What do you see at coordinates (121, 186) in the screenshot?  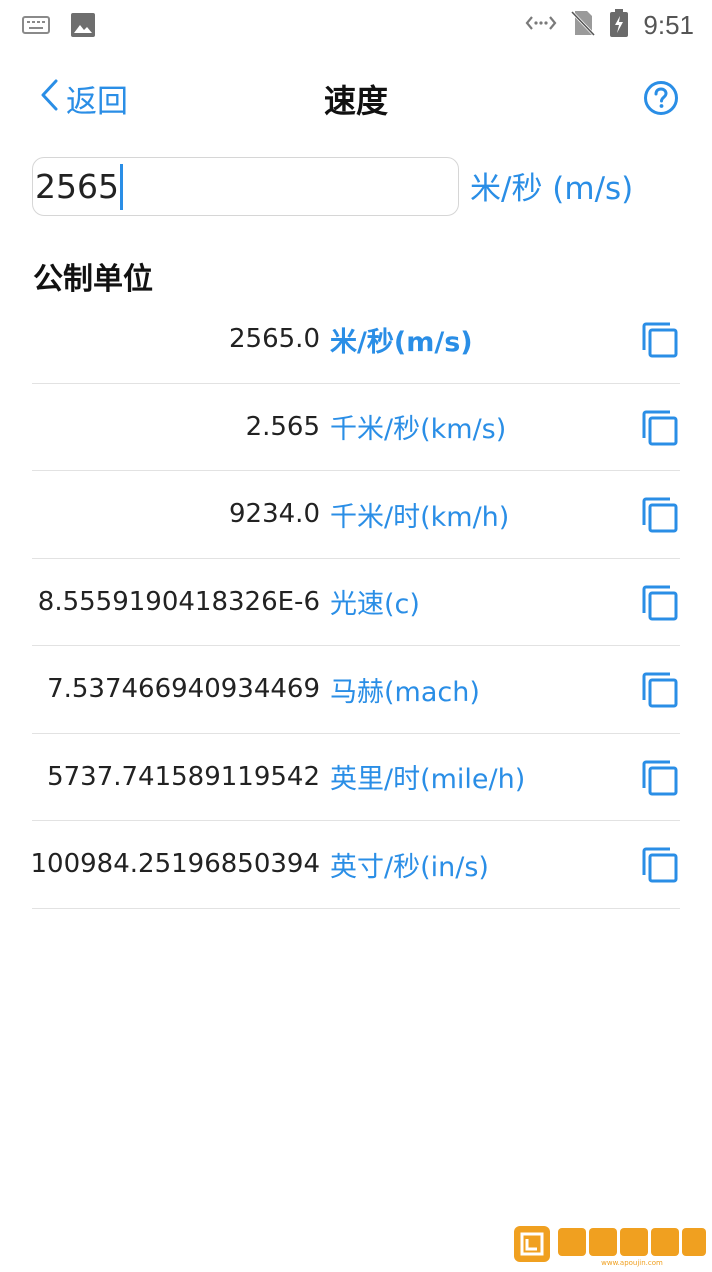 I see `text-caret` at bounding box center [121, 186].